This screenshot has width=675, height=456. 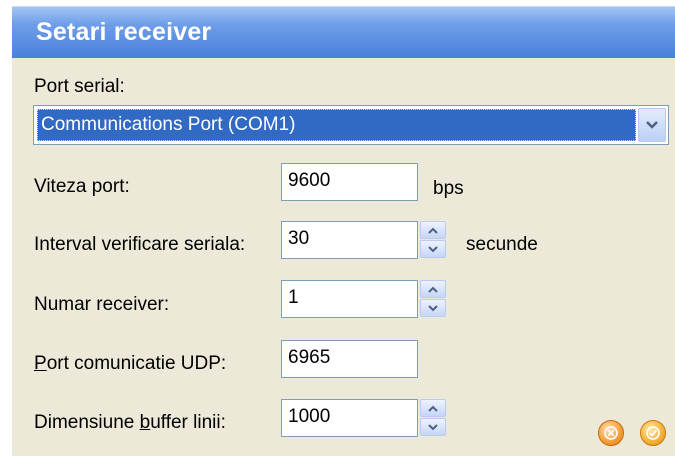 I want to click on interval-input: 30, so click(x=349, y=240).